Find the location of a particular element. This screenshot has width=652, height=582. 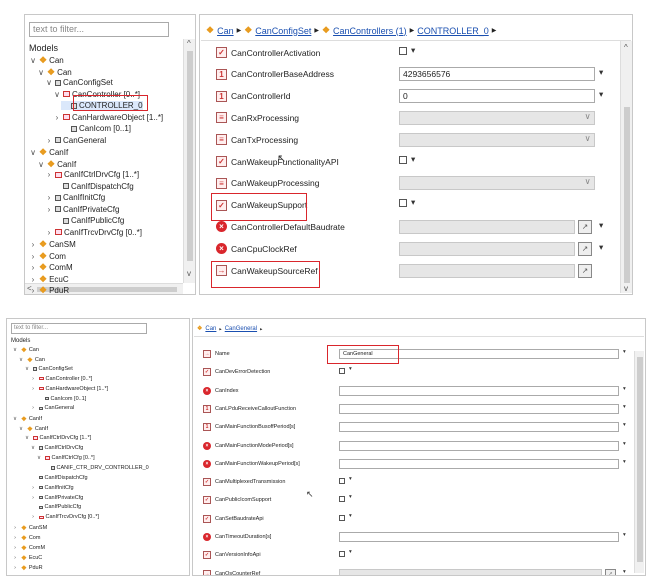

tree-item: CANIF_CTR_DRV_CONTROLLER_0 is located at coordinates (95, 468).